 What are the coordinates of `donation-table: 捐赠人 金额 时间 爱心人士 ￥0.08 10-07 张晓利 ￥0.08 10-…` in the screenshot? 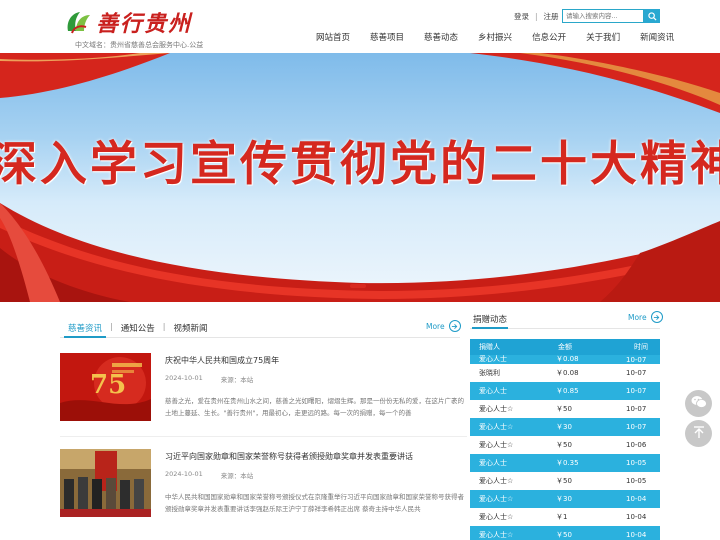 It's located at (565, 439).